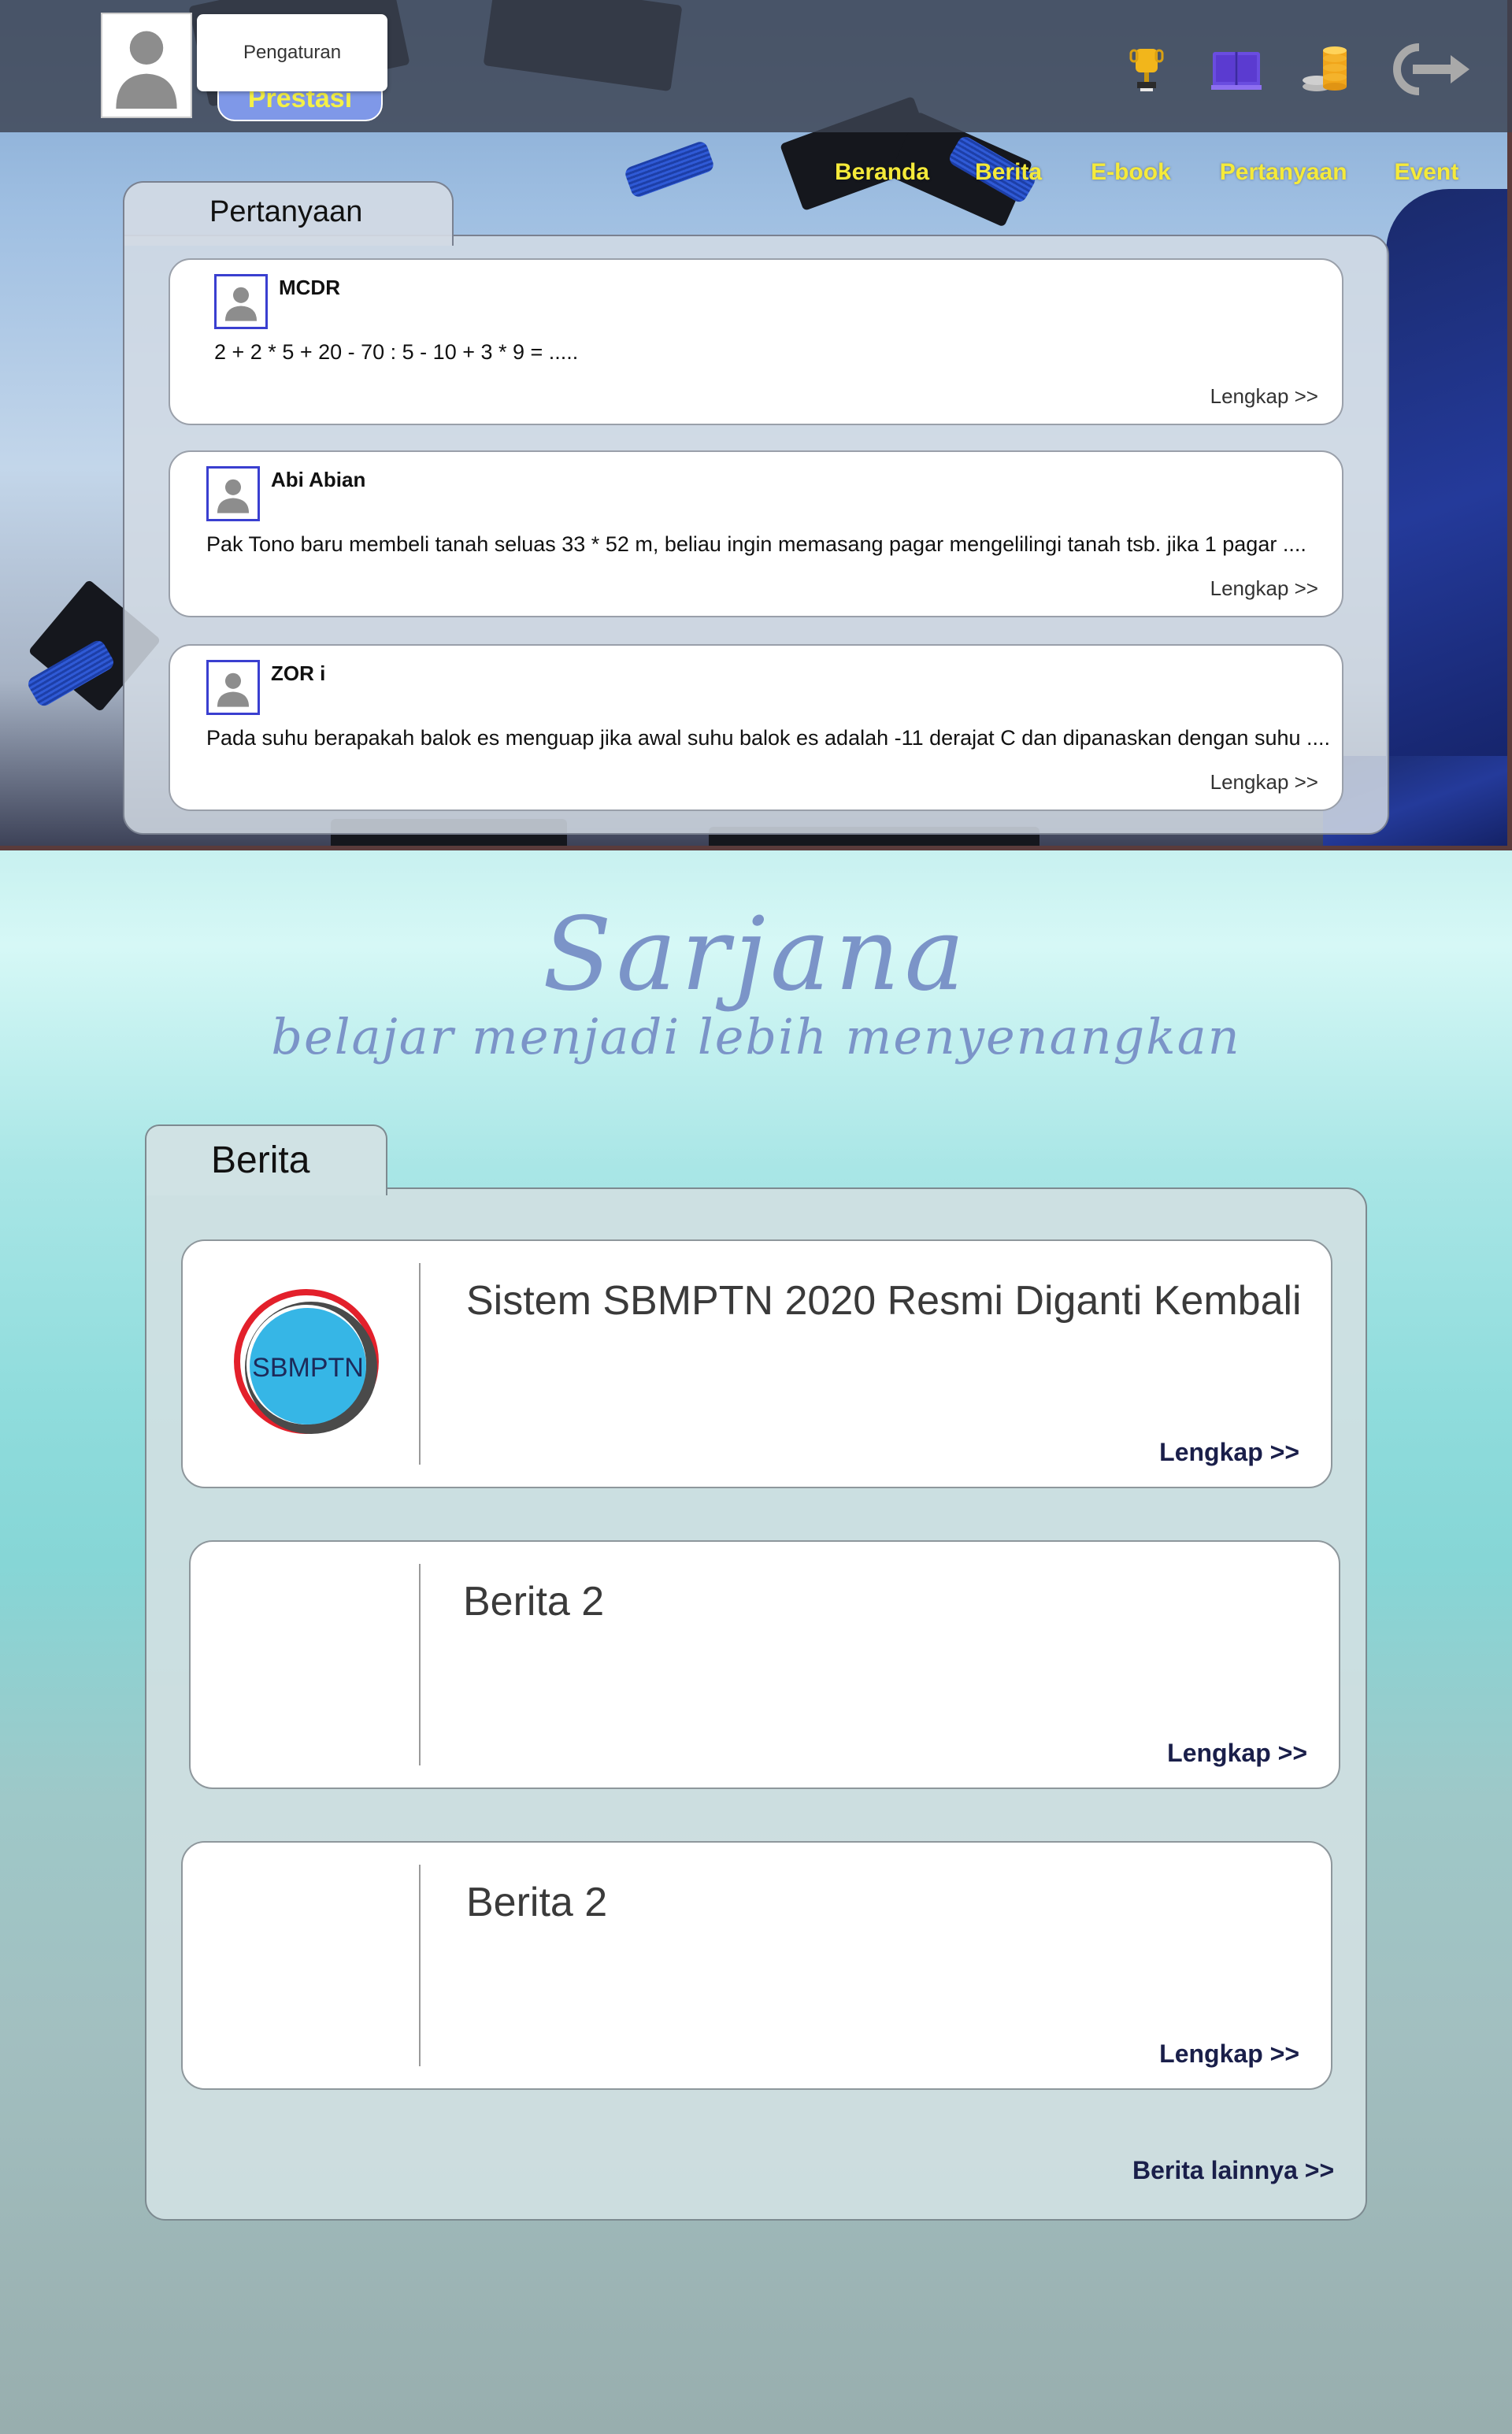 The height and width of the screenshot is (2434, 1512). I want to click on tab-berita: Berita, so click(266, 1159).